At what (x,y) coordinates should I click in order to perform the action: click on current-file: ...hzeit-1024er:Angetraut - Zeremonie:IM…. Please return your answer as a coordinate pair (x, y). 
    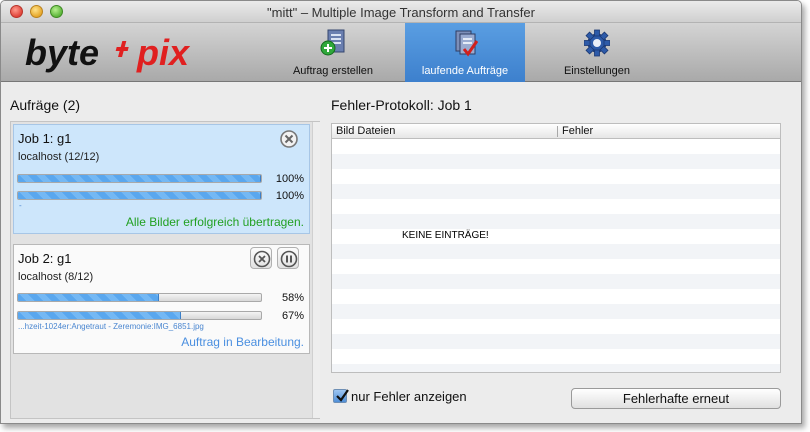
    Looking at the image, I should click on (111, 326).